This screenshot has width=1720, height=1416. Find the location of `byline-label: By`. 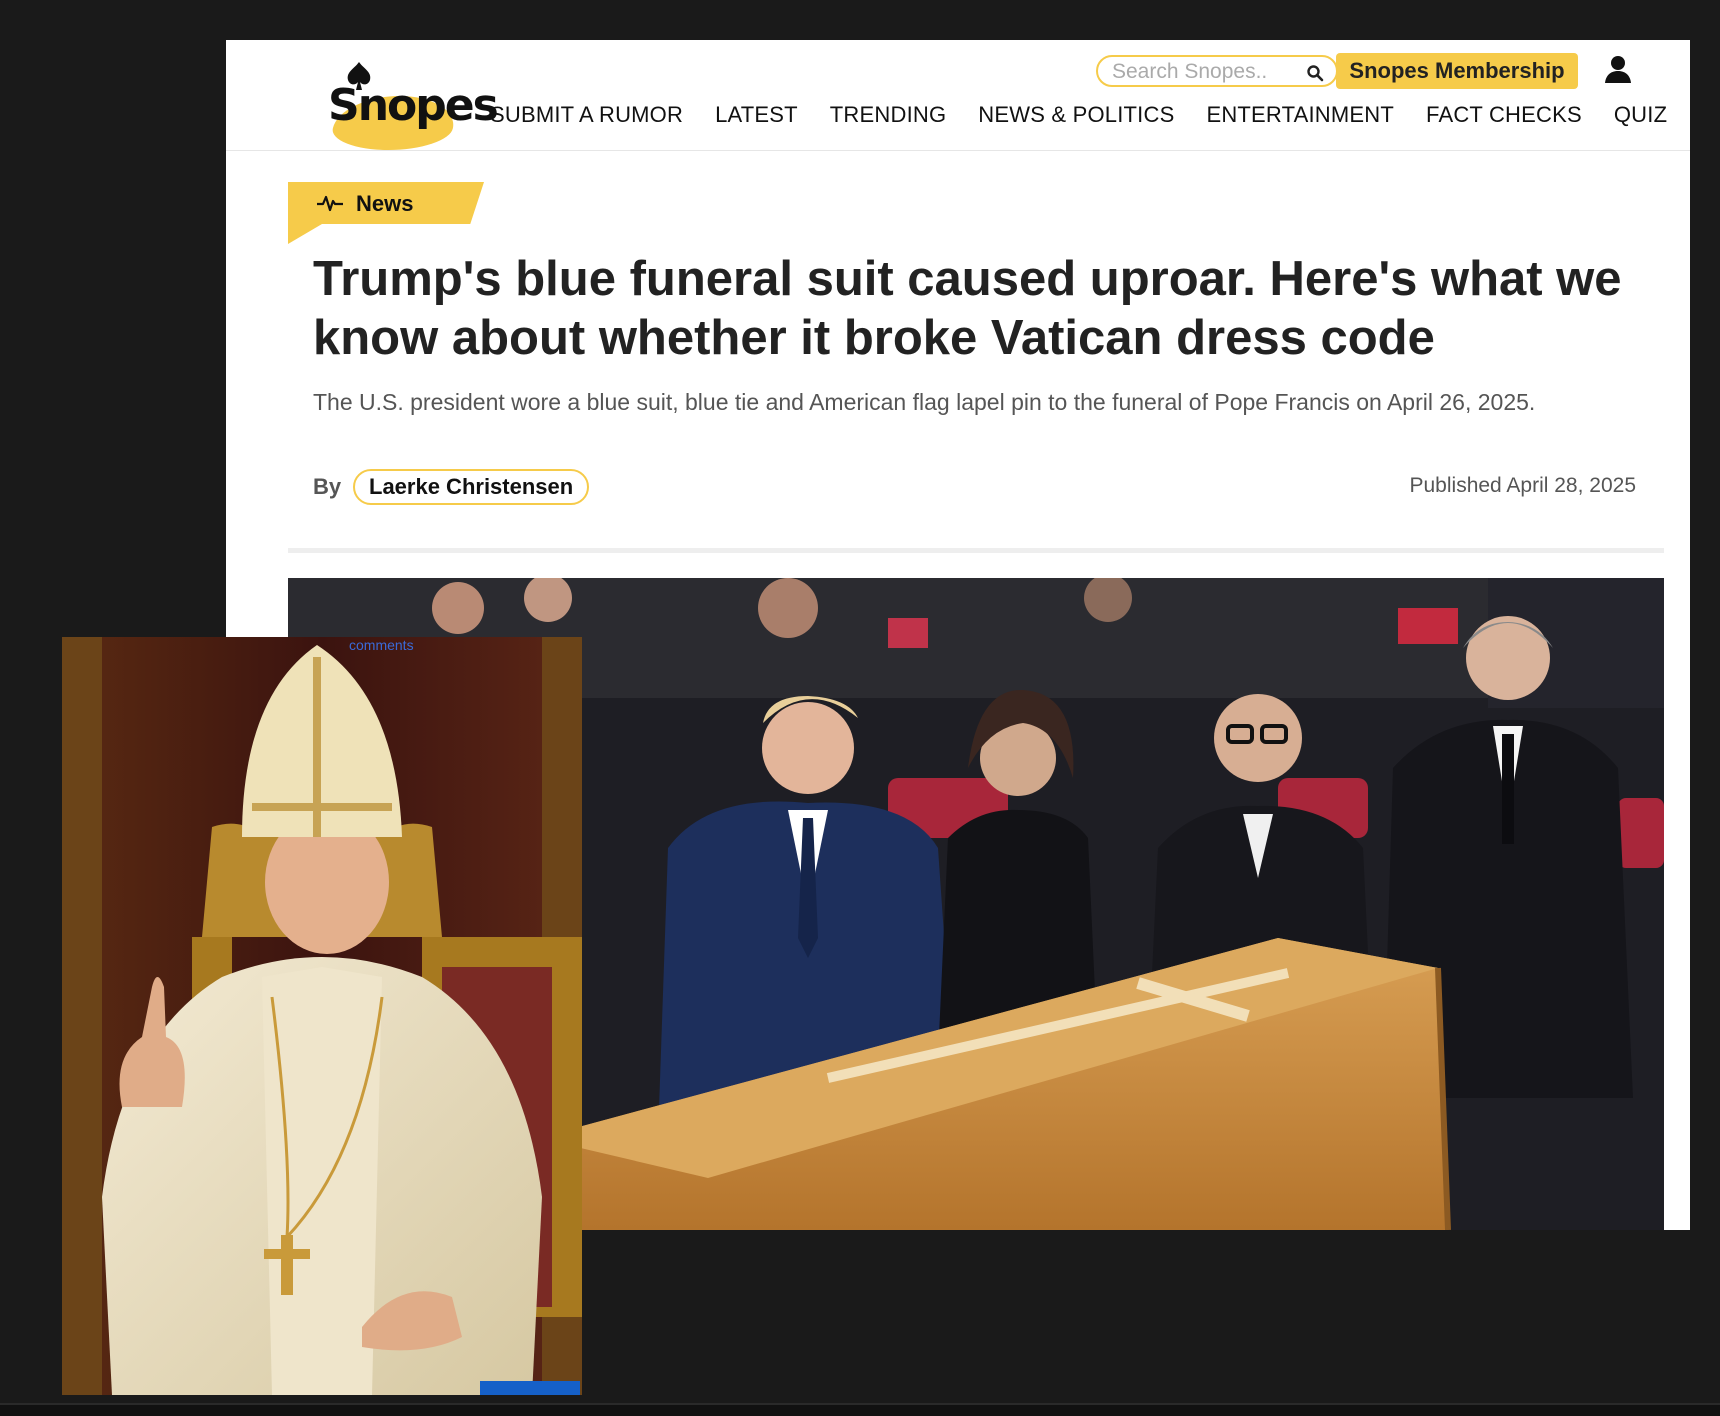

byline-label: By is located at coordinates (327, 486).